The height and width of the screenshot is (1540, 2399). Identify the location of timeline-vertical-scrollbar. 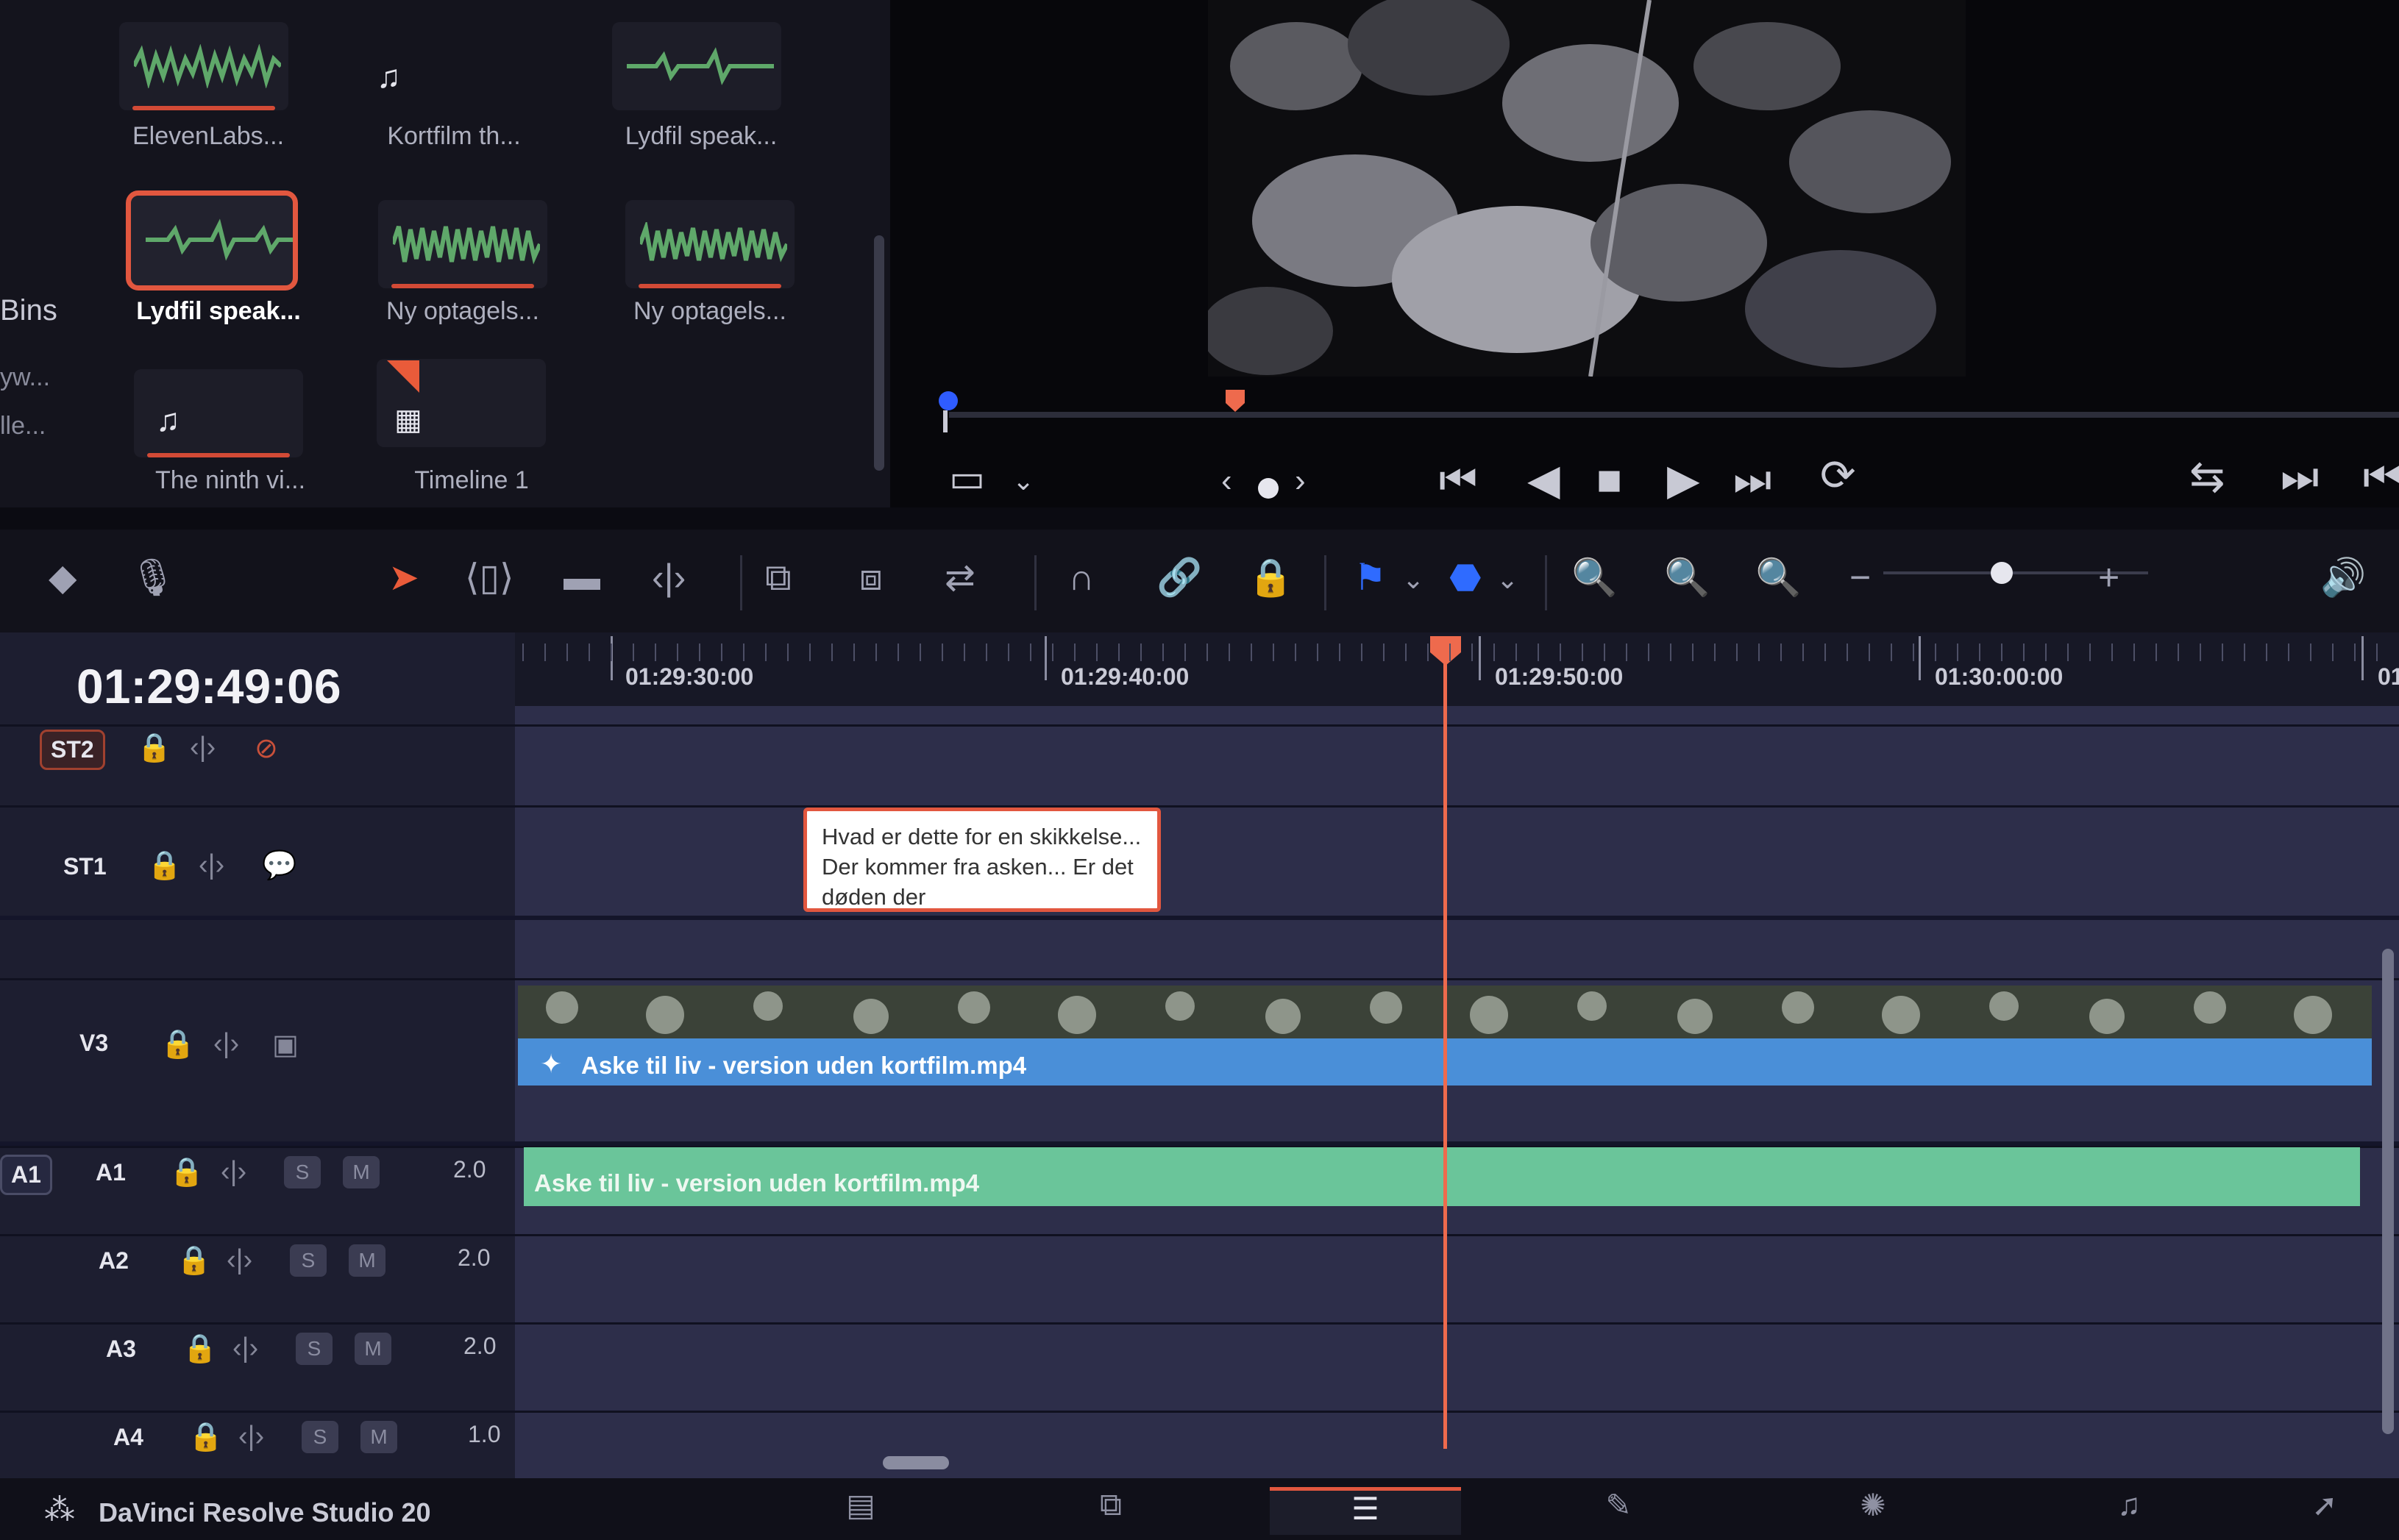
(2388, 1191).